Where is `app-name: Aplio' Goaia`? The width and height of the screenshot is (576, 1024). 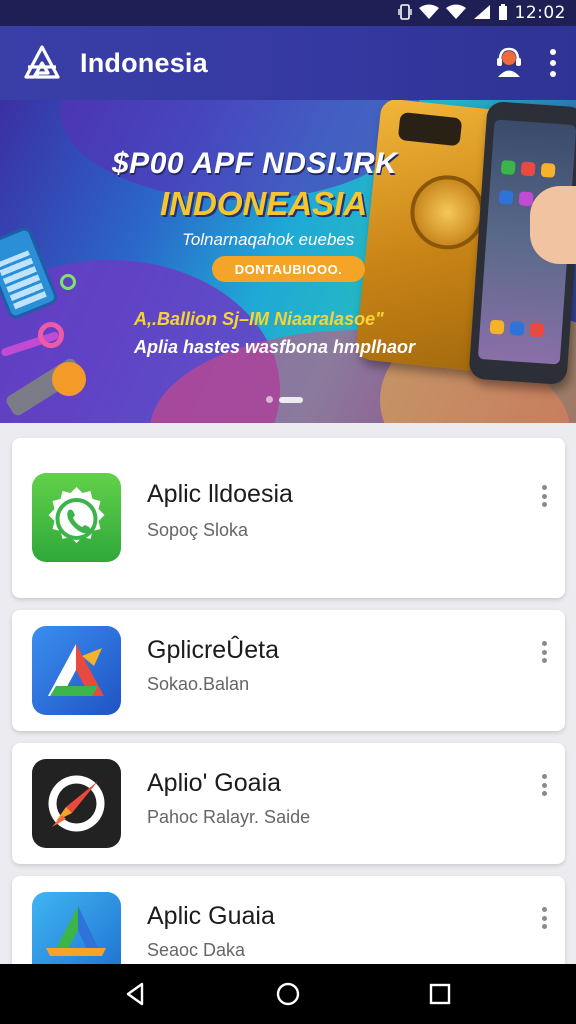
app-name: Aplio' Goaia is located at coordinates (214, 783).